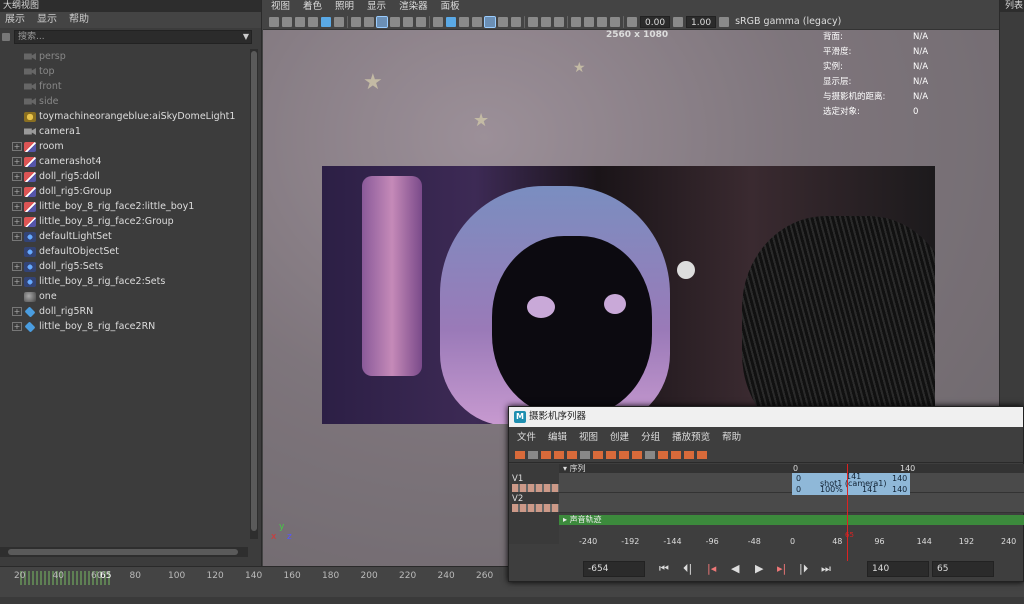 The width and height of the screenshot is (1024, 604). What do you see at coordinates (124, 86) in the screenshot?
I see `outliner-item: front` at bounding box center [124, 86].